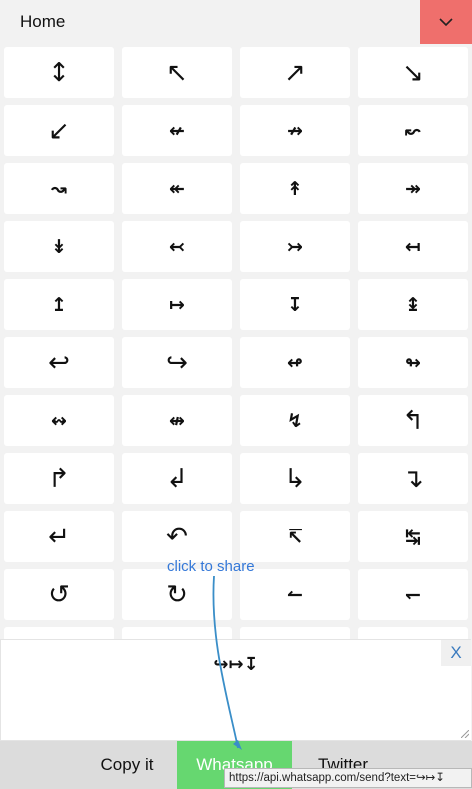 Image resolution: width=472 pixels, height=789 pixels. Describe the element at coordinates (211, 566) in the screenshot. I see `share-hint: click to share` at that location.